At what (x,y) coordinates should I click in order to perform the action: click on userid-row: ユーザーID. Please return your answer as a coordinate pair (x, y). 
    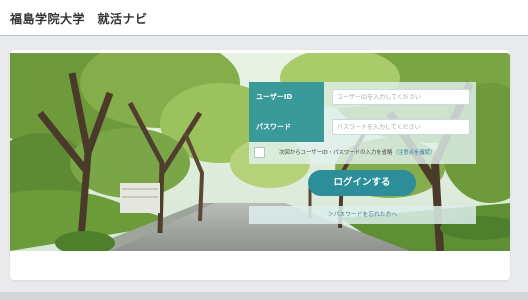
    Looking at the image, I should click on (362, 97).